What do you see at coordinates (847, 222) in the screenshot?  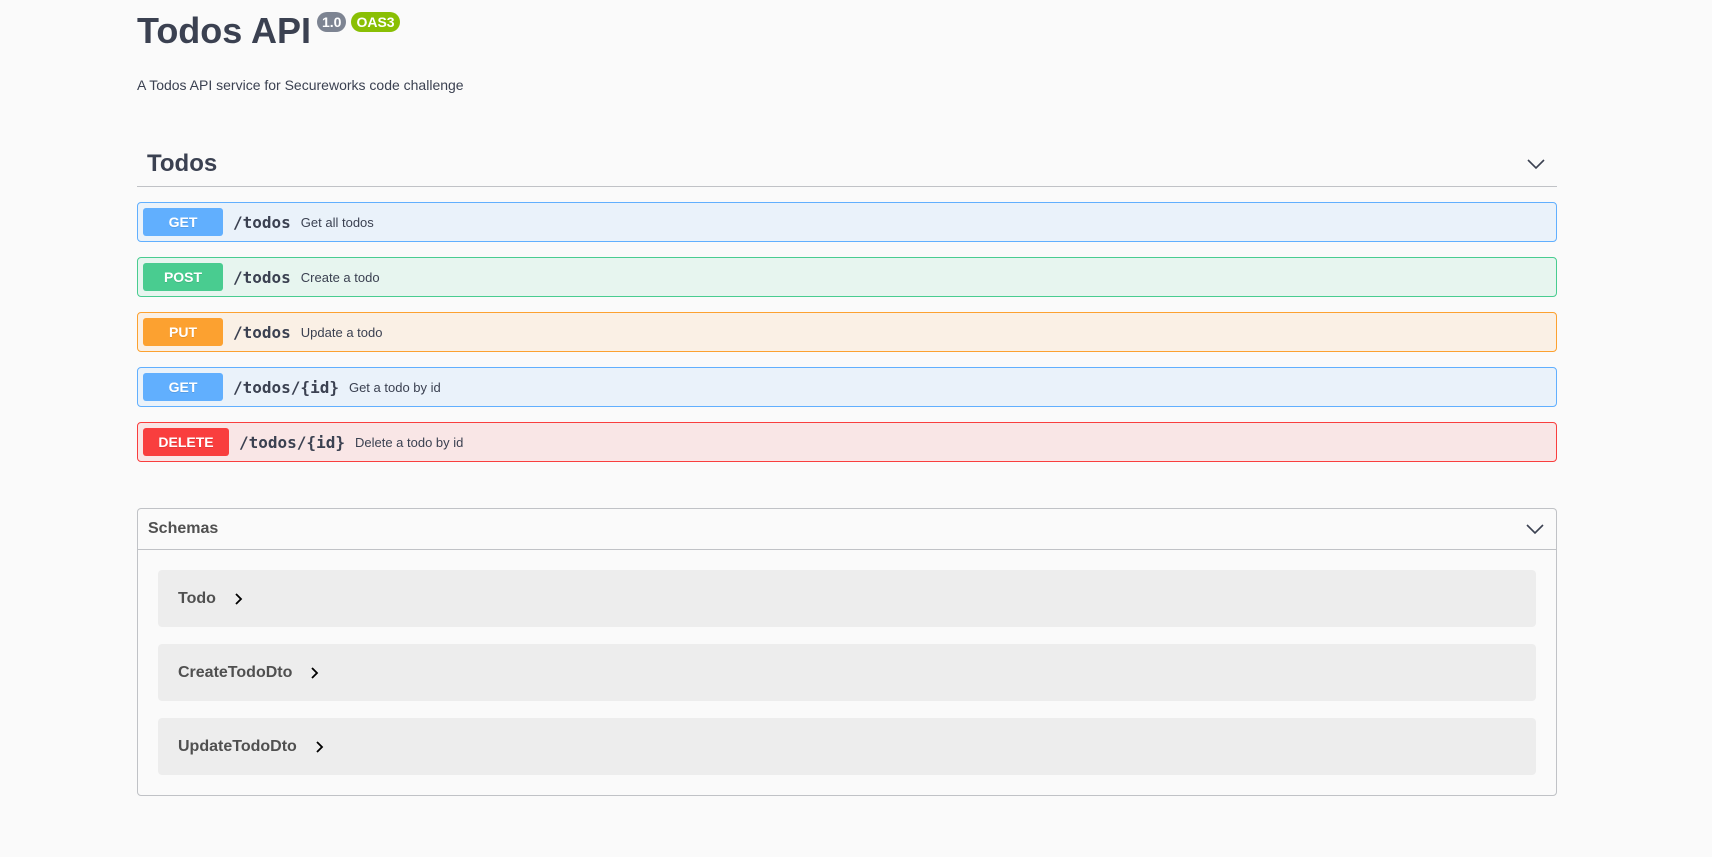 I see `operation-get-todos: GET /todos Get all todos` at bounding box center [847, 222].